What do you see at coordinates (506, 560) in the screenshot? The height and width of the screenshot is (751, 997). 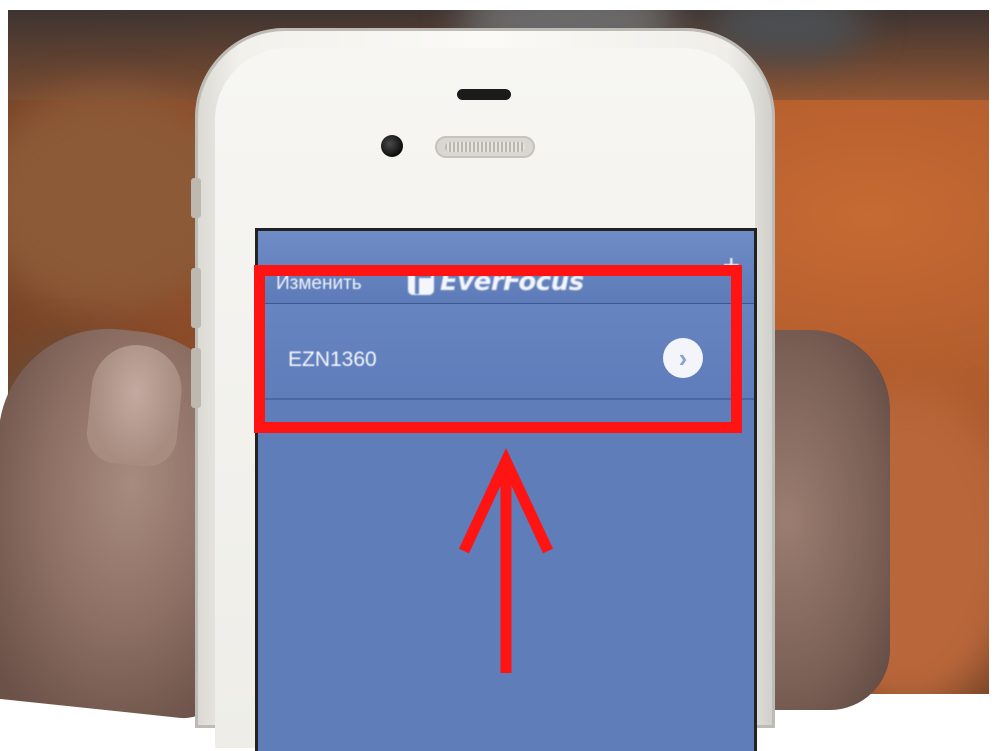 I see `arrow-up-icon` at bounding box center [506, 560].